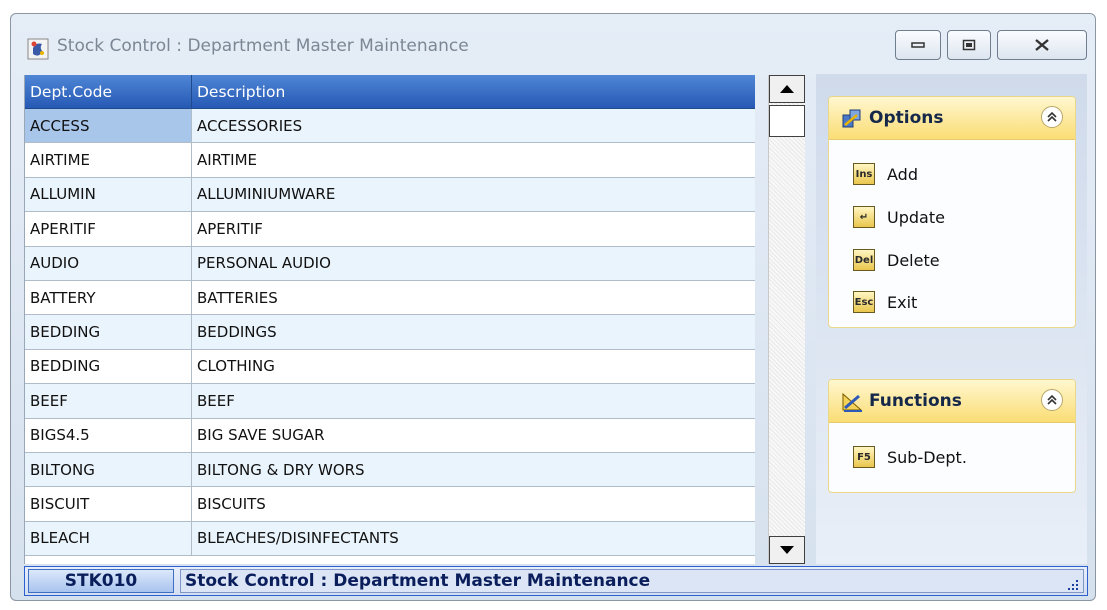 The height and width of the screenshot is (610, 1107). I want to click on program-code: STK010, so click(101, 581).